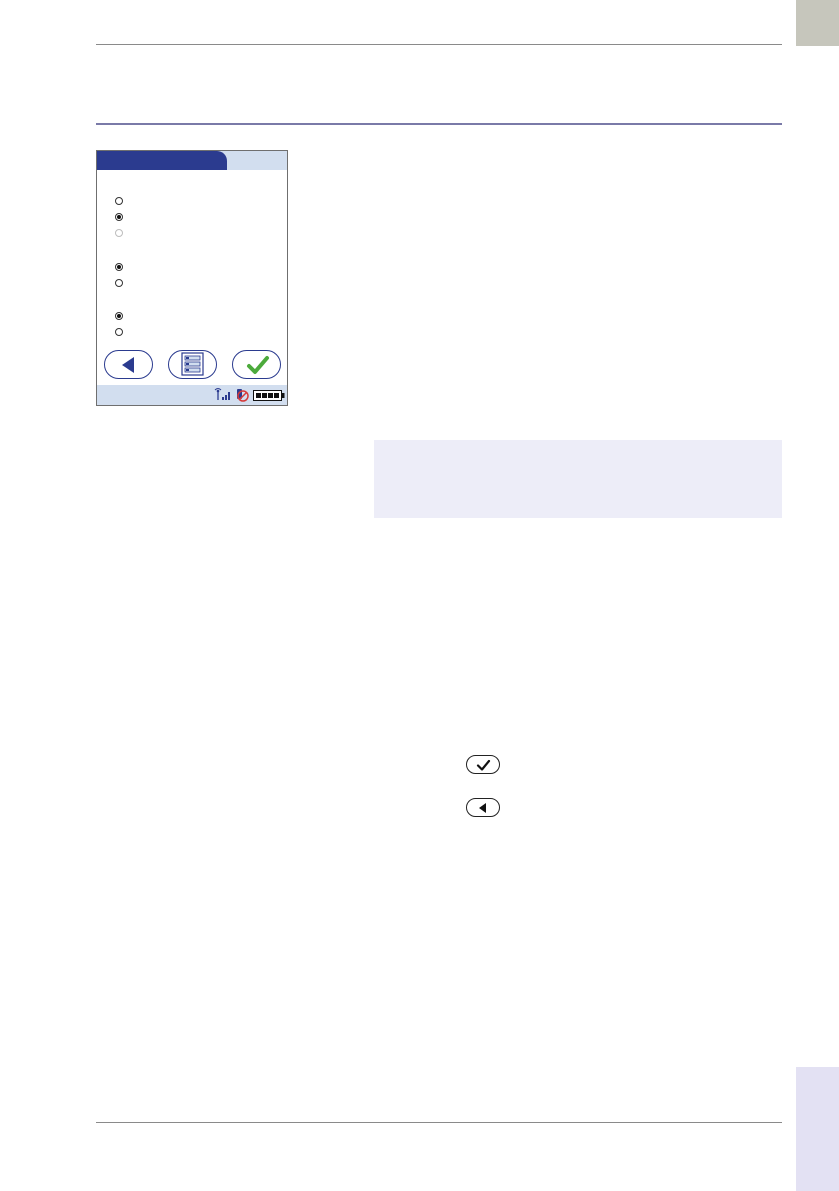 The image size is (839, 1191). What do you see at coordinates (243, 395) in the screenshot?
I see `no-connection-icon` at bounding box center [243, 395].